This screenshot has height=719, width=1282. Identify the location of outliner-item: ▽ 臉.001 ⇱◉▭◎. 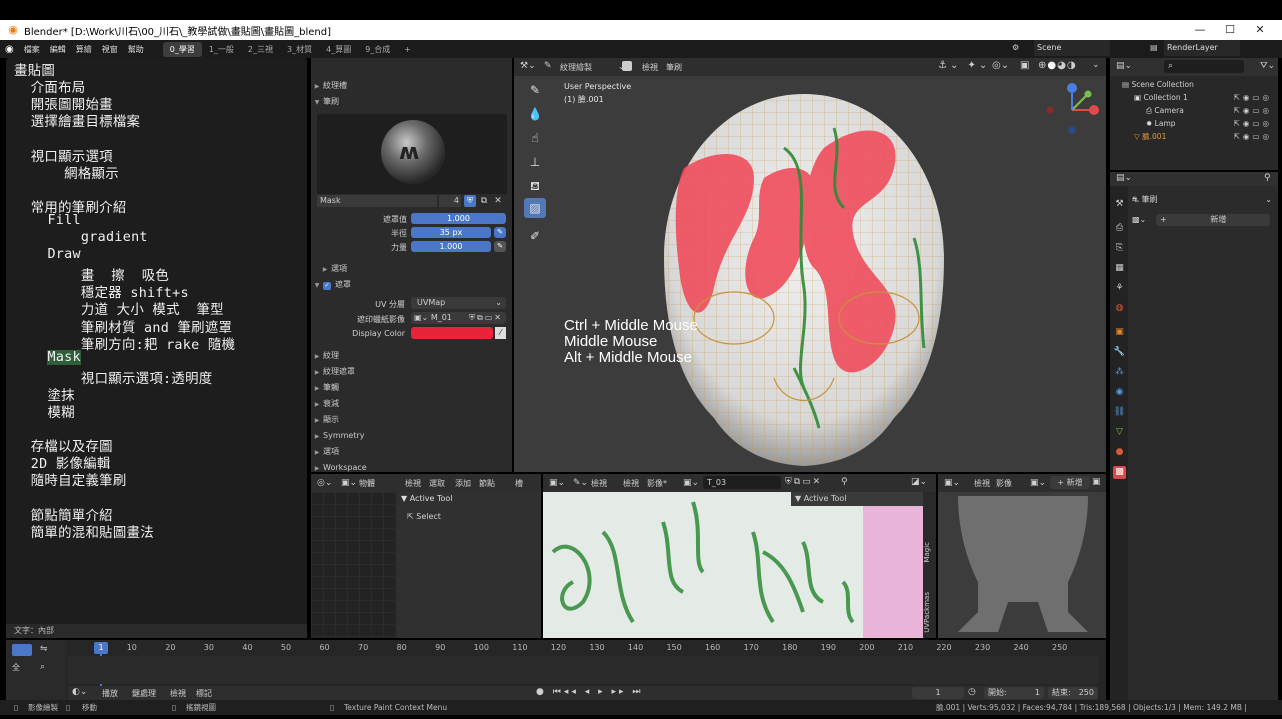
(1194, 136).